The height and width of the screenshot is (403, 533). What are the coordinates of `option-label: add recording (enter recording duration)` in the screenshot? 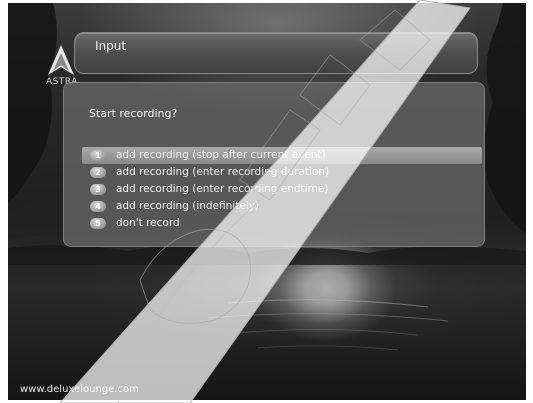 It's located at (223, 172).